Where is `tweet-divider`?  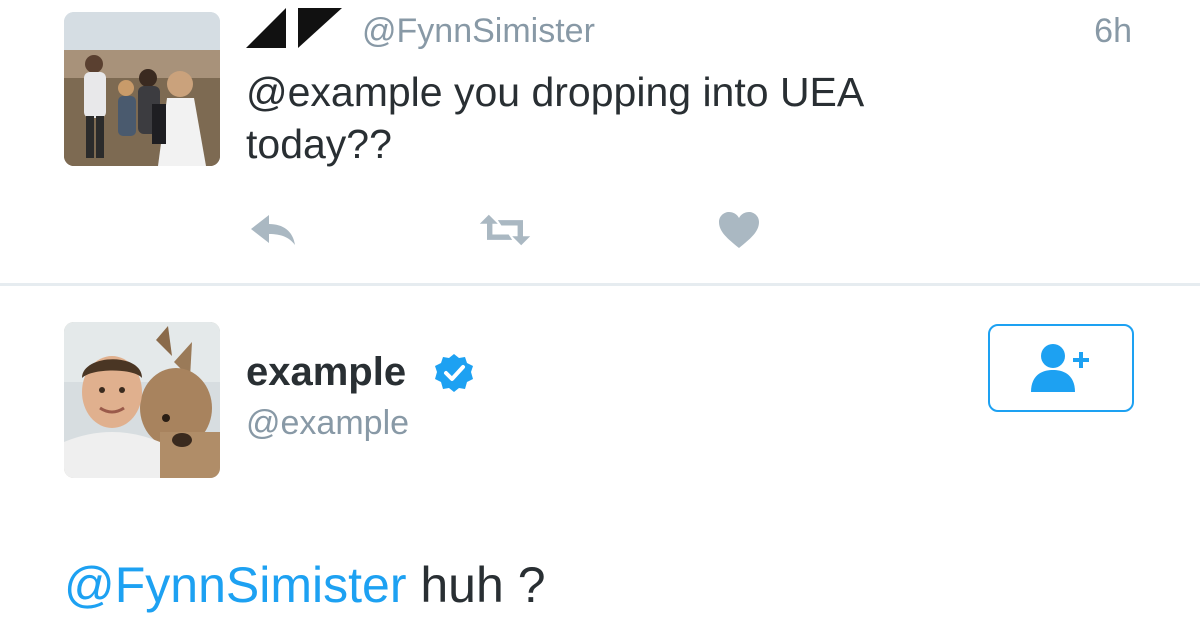
tweet-divider is located at coordinates (600, 284).